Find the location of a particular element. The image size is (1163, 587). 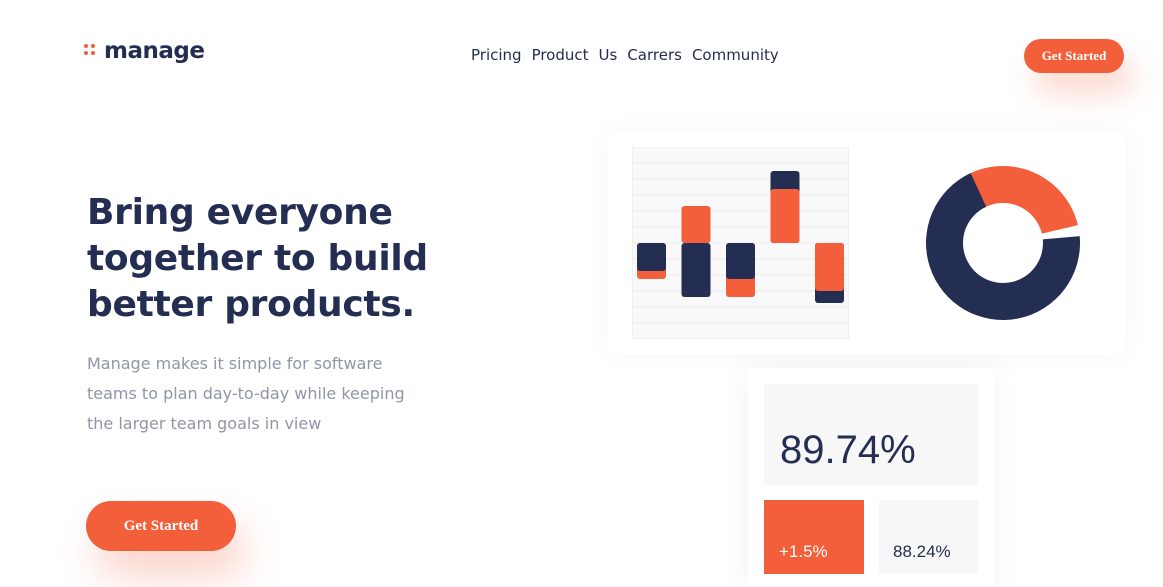

nav-link-carrers: Carrers is located at coordinates (654, 55).